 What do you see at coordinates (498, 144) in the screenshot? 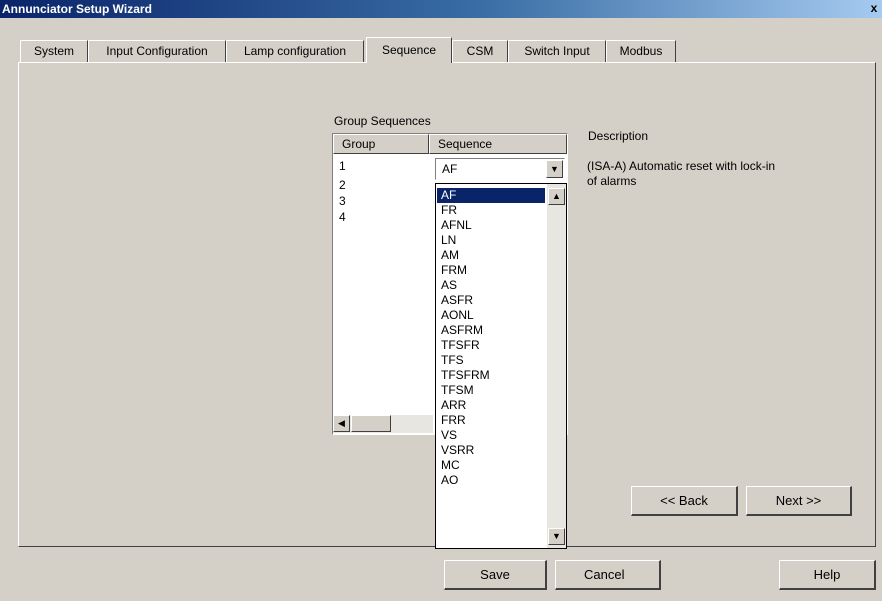
I see `column-header-sequence: Sequence` at bounding box center [498, 144].